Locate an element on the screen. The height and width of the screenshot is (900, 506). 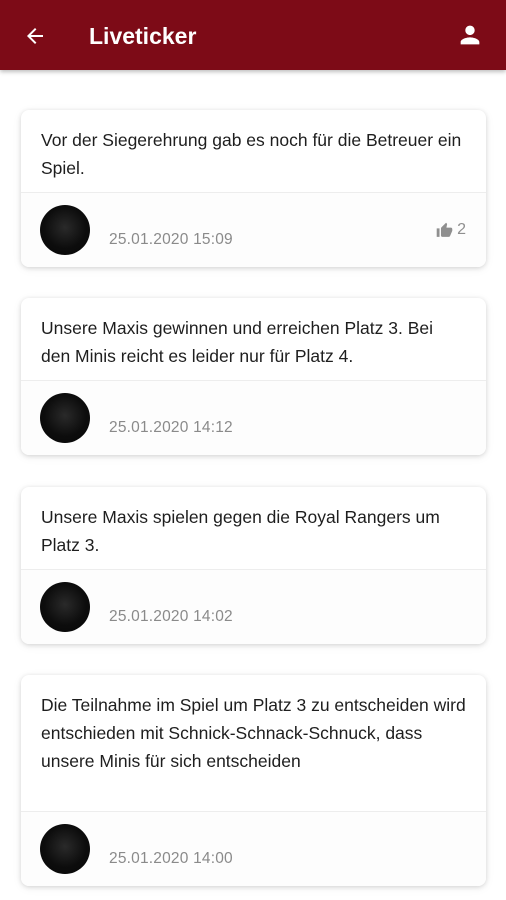
post-footer: 25.01.2020 14:02 is located at coordinates (253, 606).